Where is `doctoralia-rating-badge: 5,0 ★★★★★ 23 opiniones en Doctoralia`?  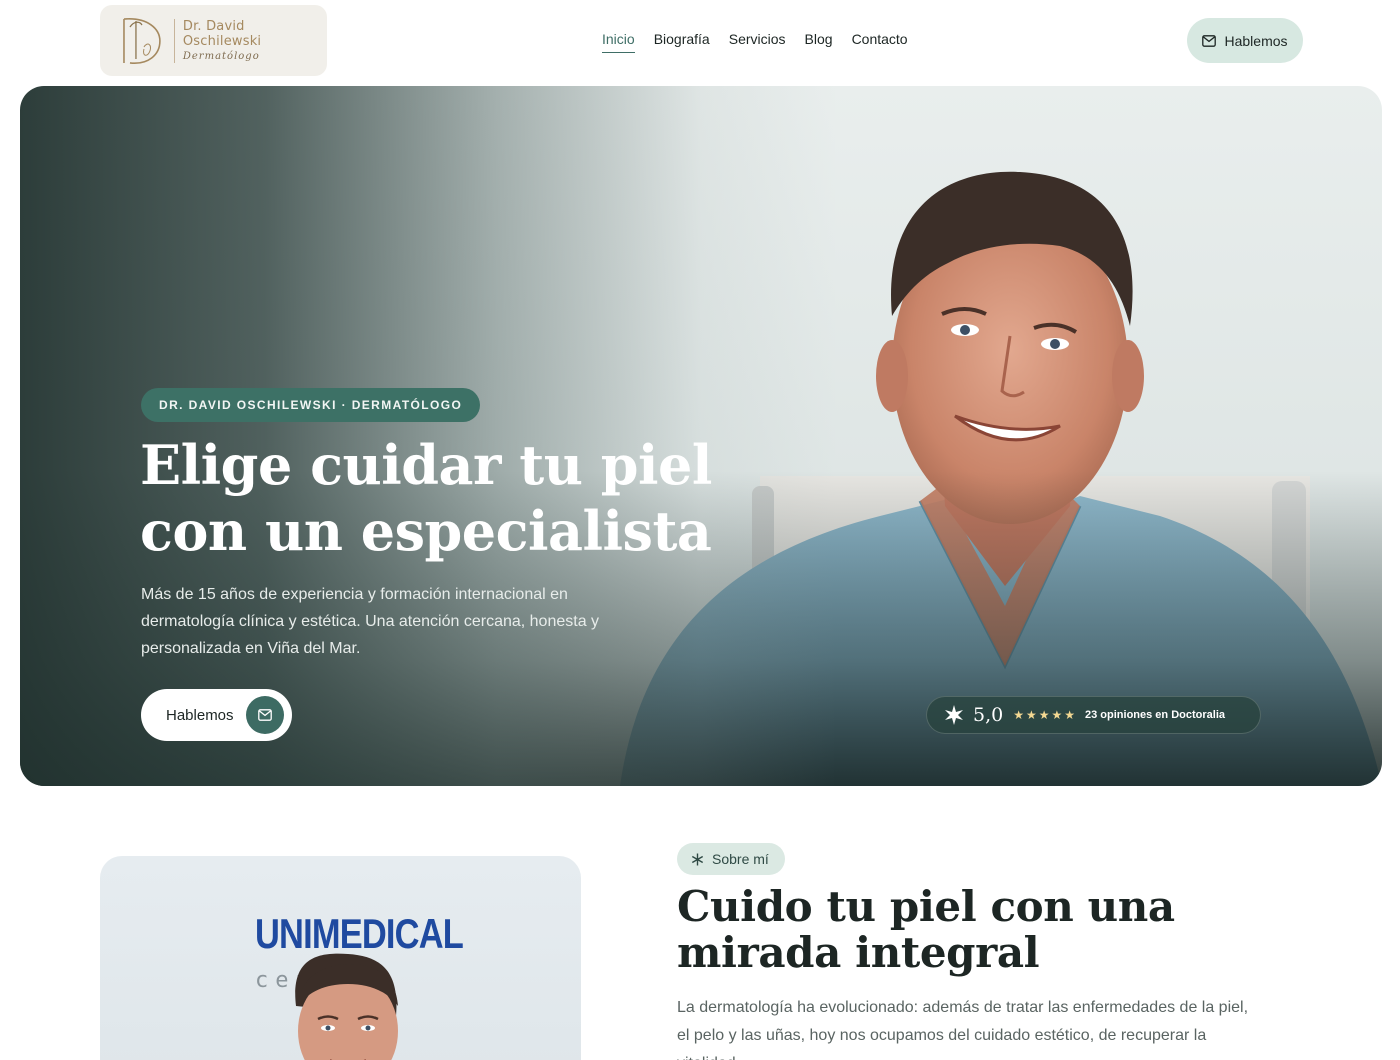 doctoralia-rating-badge: 5,0 ★★★★★ 23 opiniones en Doctoralia is located at coordinates (1093, 715).